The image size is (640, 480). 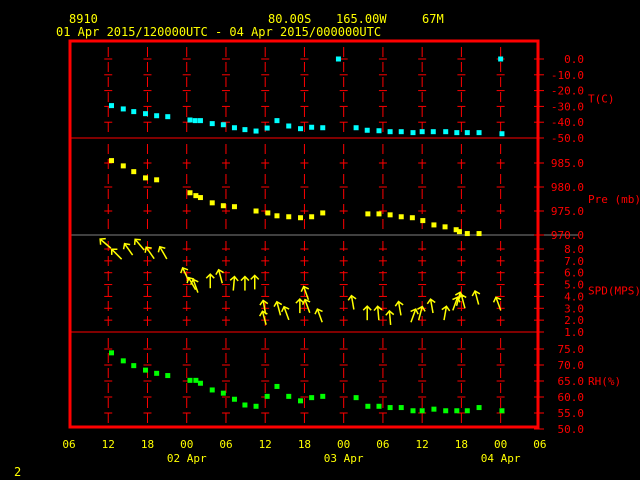 I want to click on y-tick-label: 1.0, so click(x=574, y=332).